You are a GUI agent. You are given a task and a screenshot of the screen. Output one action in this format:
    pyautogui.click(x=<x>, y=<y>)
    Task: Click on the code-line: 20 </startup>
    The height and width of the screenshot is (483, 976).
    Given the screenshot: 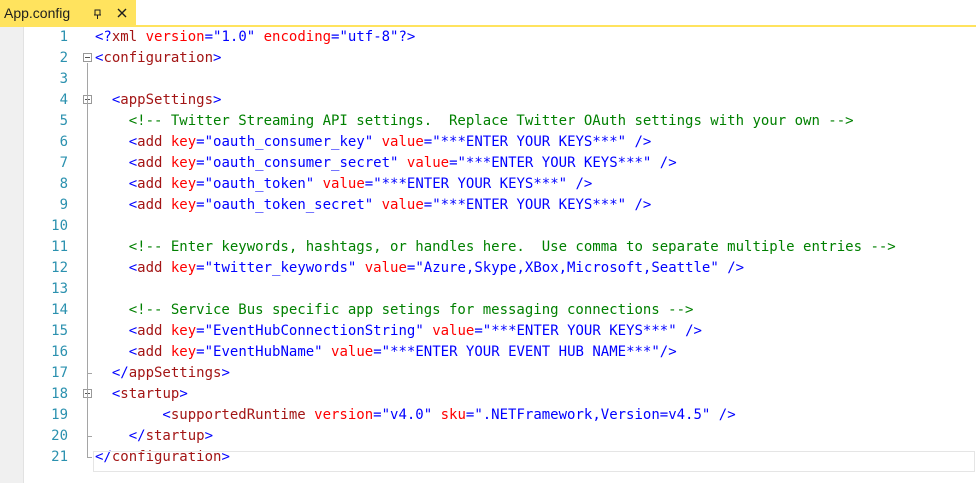 What is the action you would take?
    pyautogui.click(x=488, y=436)
    